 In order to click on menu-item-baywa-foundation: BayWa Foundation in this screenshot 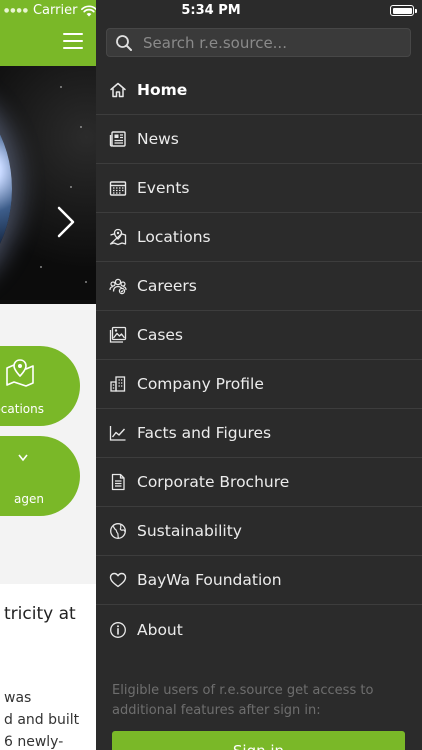, I will do `click(259, 580)`.